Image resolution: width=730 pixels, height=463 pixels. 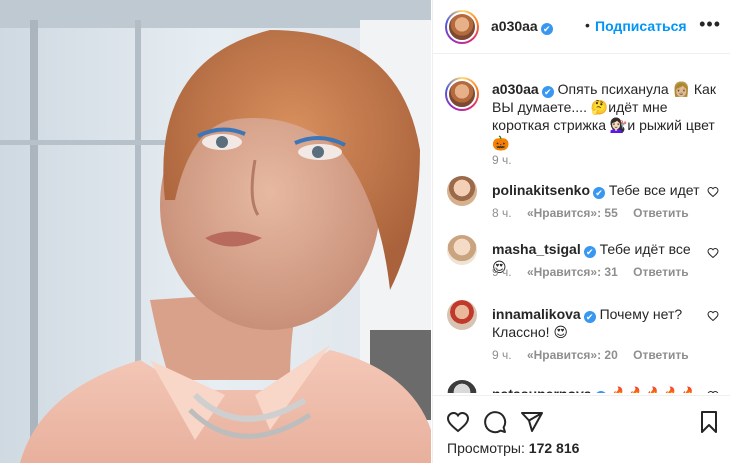 What do you see at coordinates (641, 26) in the screenshot?
I see `follow-button: Подписаться` at bounding box center [641, 26].